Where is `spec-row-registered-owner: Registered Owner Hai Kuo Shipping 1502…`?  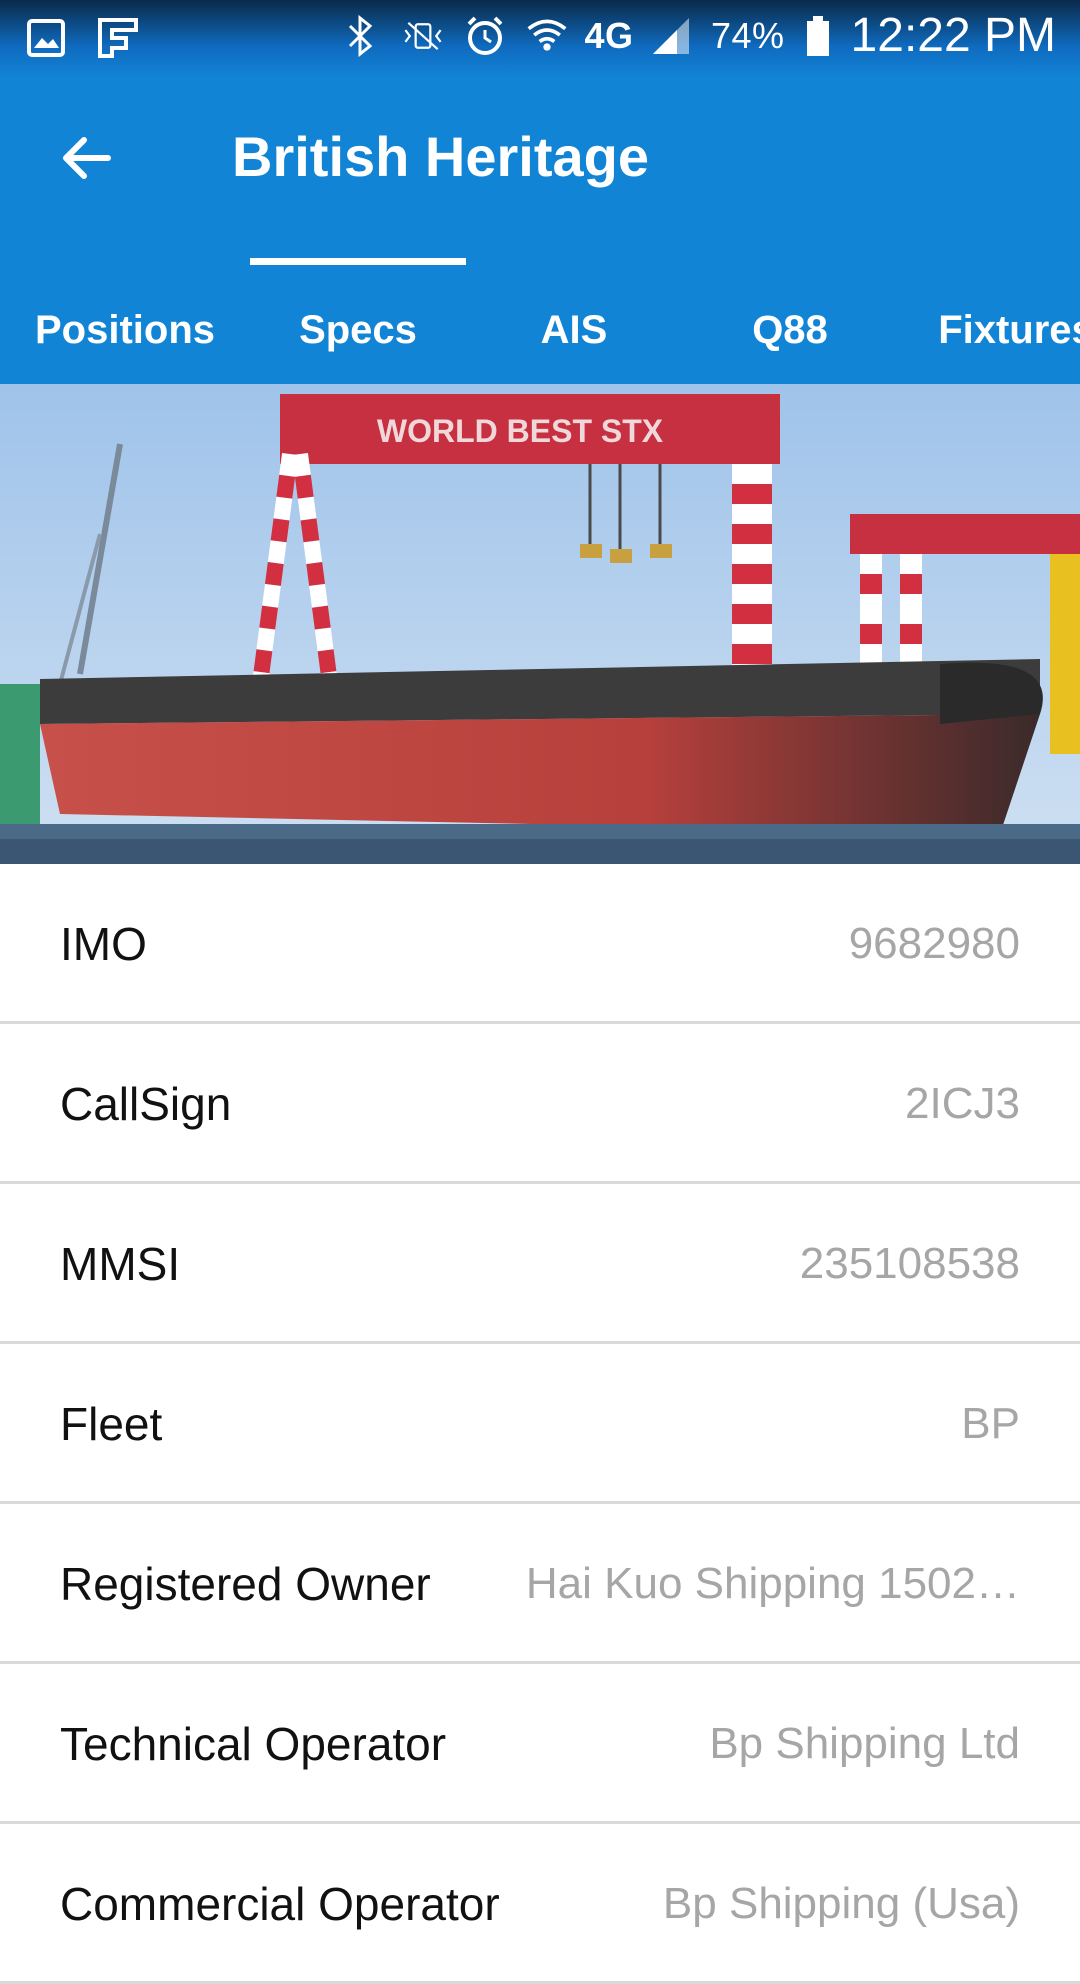 spec-row-registered-owner: Registered Owner Hai Kuo Shipping 1502… is located at coordinates (540, 1584).